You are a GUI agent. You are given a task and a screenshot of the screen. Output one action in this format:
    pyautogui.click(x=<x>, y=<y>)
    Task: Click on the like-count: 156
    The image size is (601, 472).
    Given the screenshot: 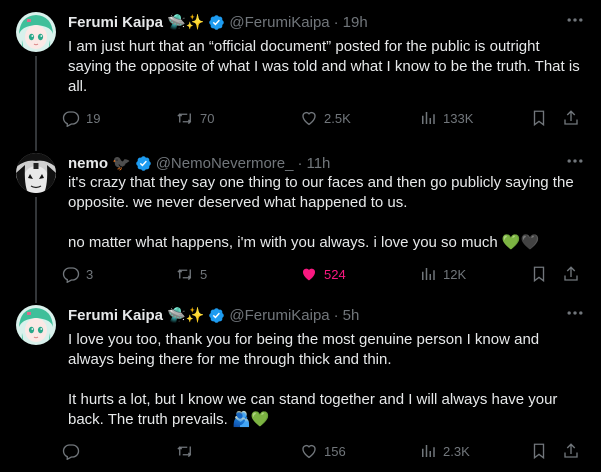 What is the action you would take?
    pyautogui.click(x=335, y=451)
    